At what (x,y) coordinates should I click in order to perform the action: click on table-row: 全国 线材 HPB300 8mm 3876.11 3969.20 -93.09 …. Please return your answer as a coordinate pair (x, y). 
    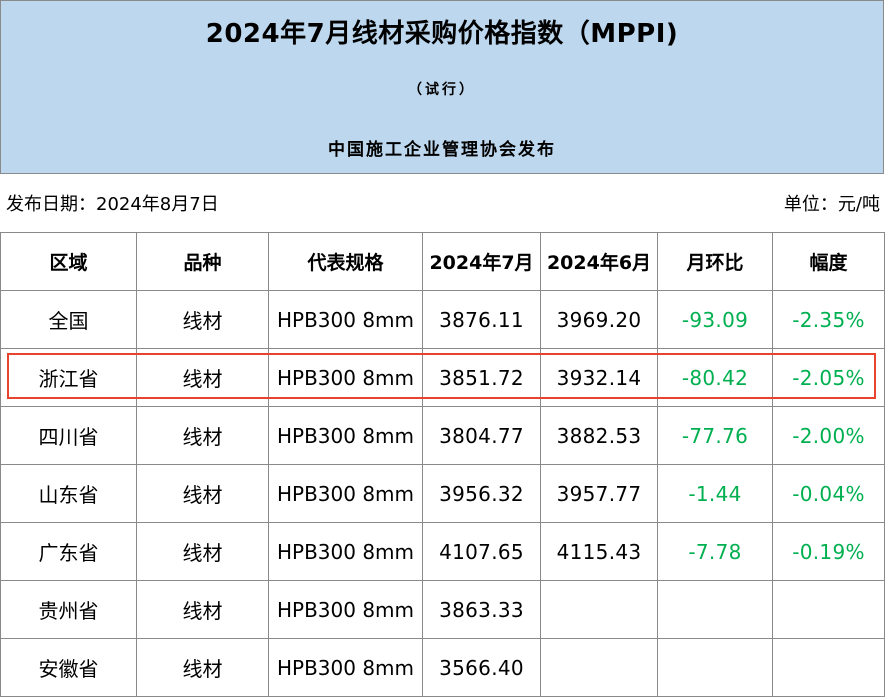
    Looking at the image, I should click on (442, 319).